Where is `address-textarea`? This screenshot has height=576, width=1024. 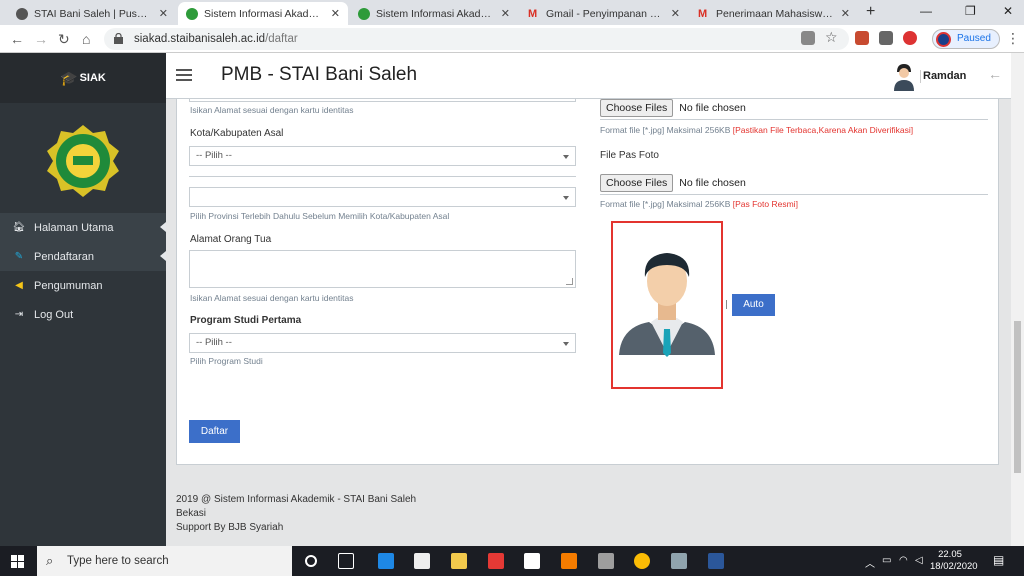 address-textarea is located at coordinates (382, 100).